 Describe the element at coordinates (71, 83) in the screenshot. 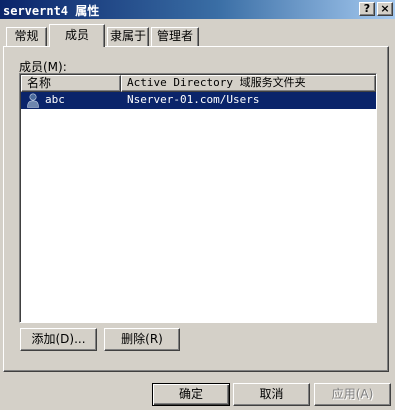

I see `column-header-name: 名称` at that location.